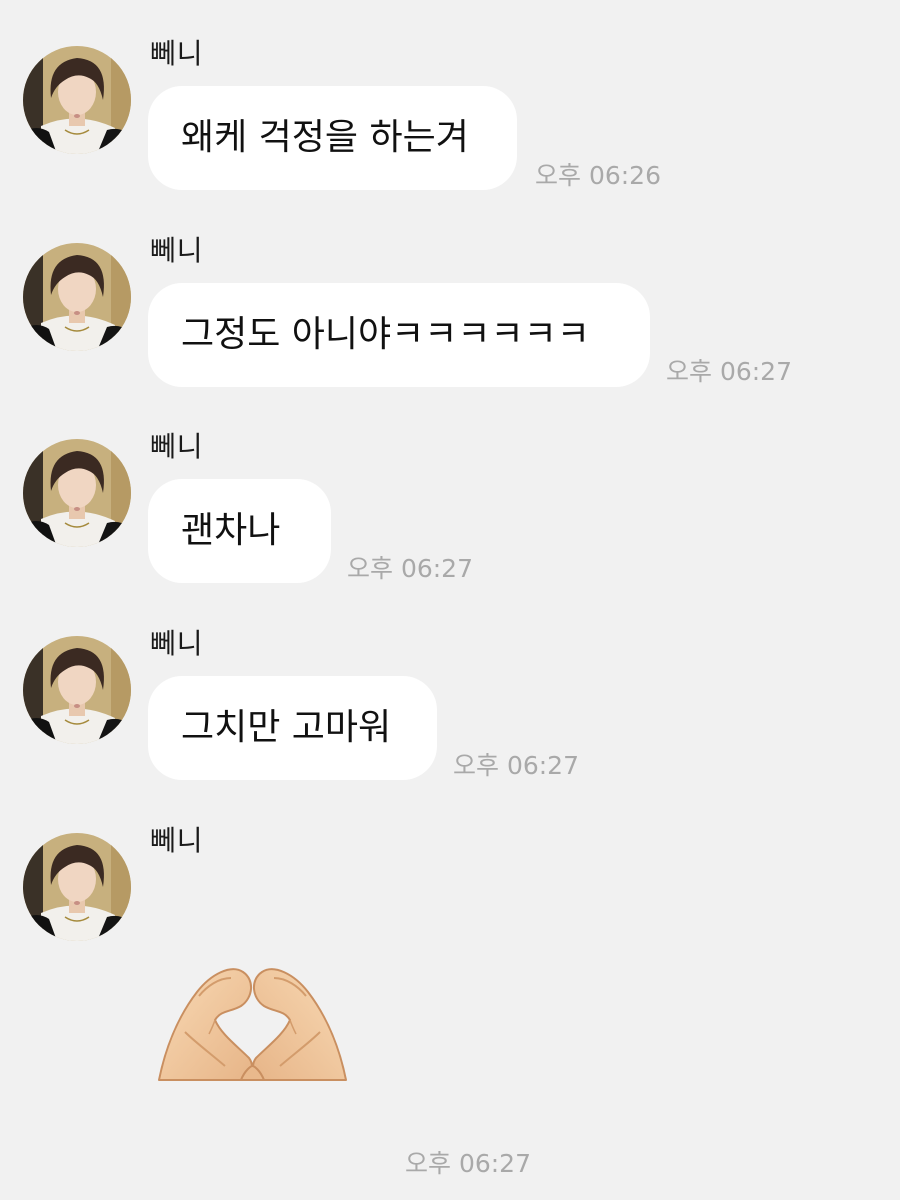  Describe the element at coordinates (332, 138) in the screenshot. I see `message-bubble: 왜케 걱정을 하는겨` at that location.